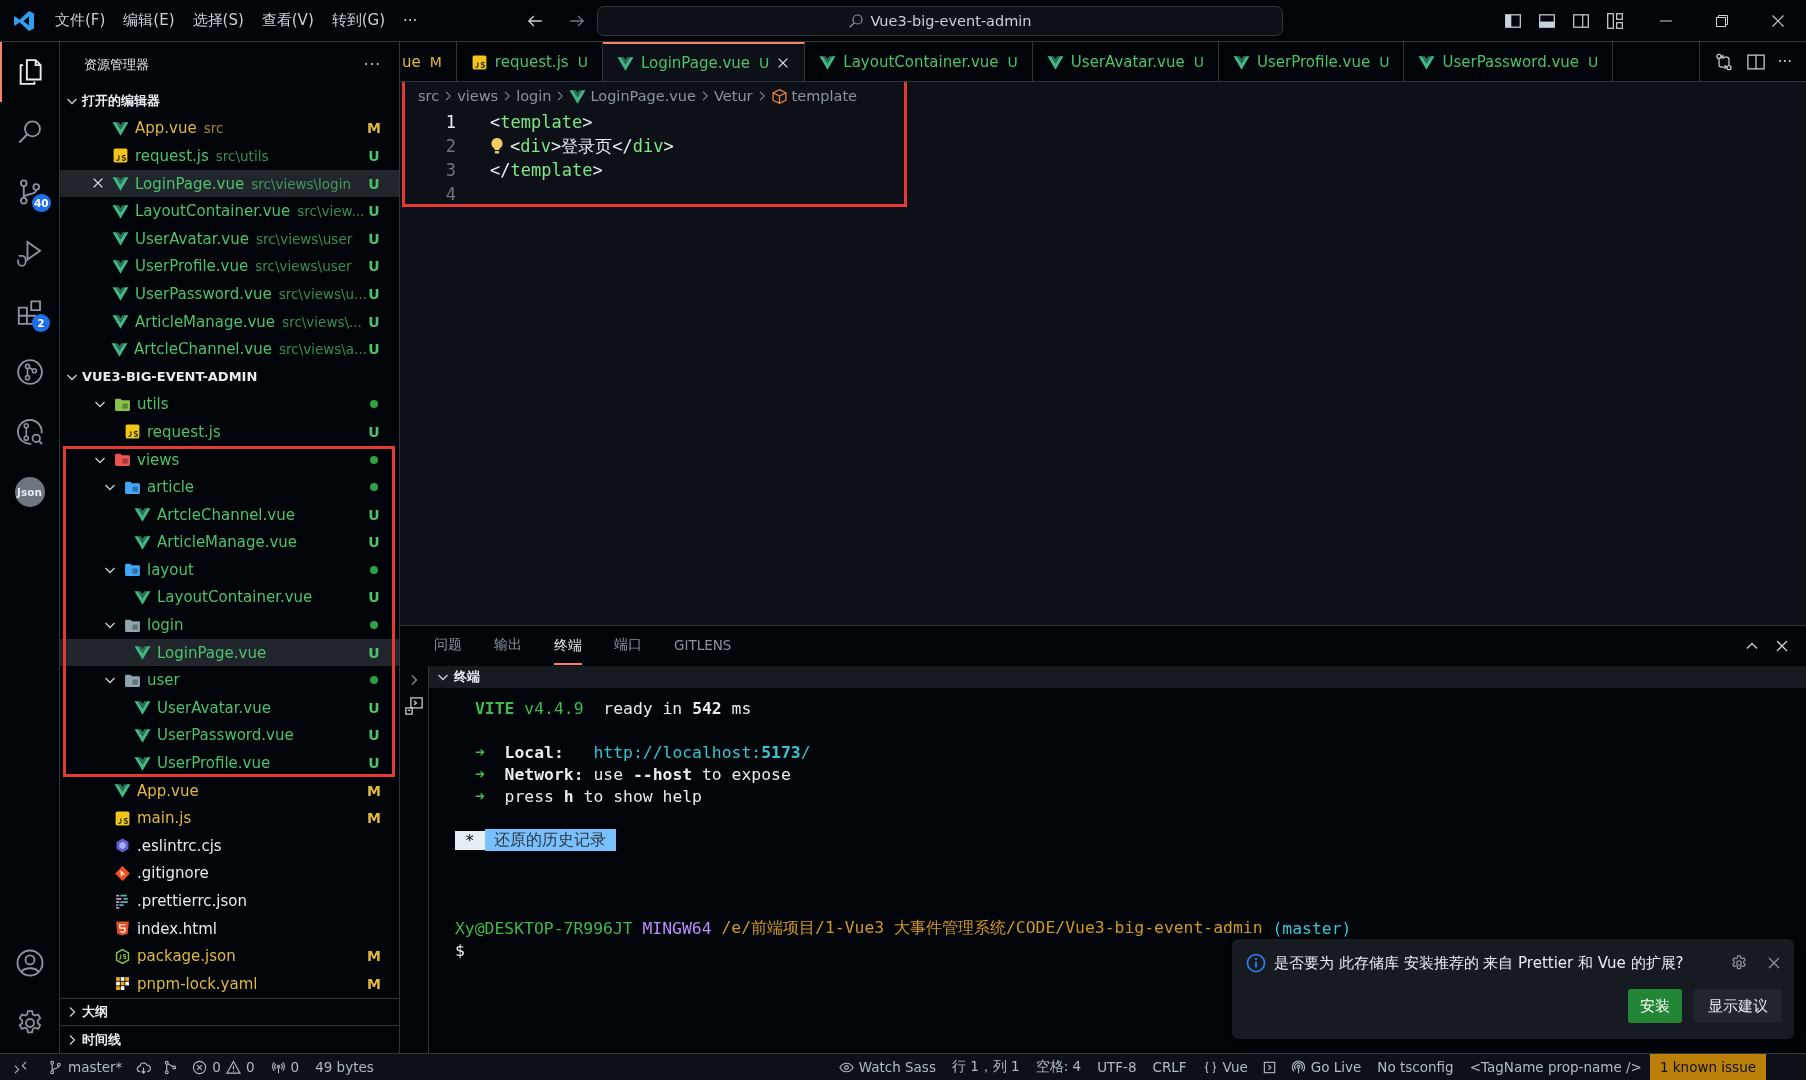 This screenshot has height=1080, width=1806. What do you see at coordinates (229, 818) in the screenshot?
I see `file-item: main.js M` at bounding box center [229, 818].